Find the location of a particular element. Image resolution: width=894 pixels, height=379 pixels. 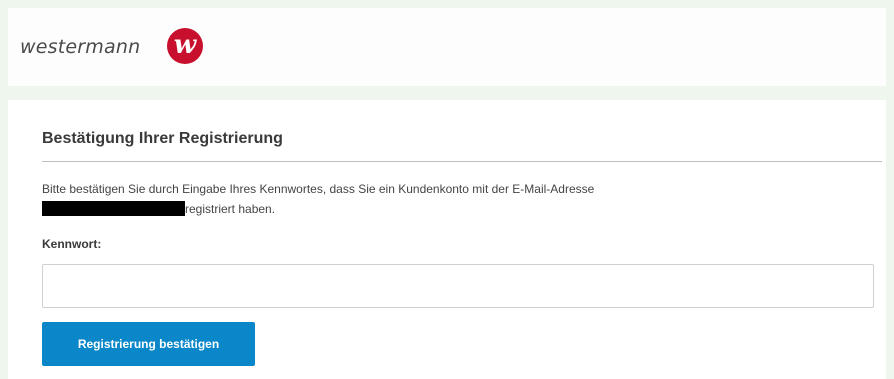

brand-wordmark: westermann is located at coordinates (80, 47).